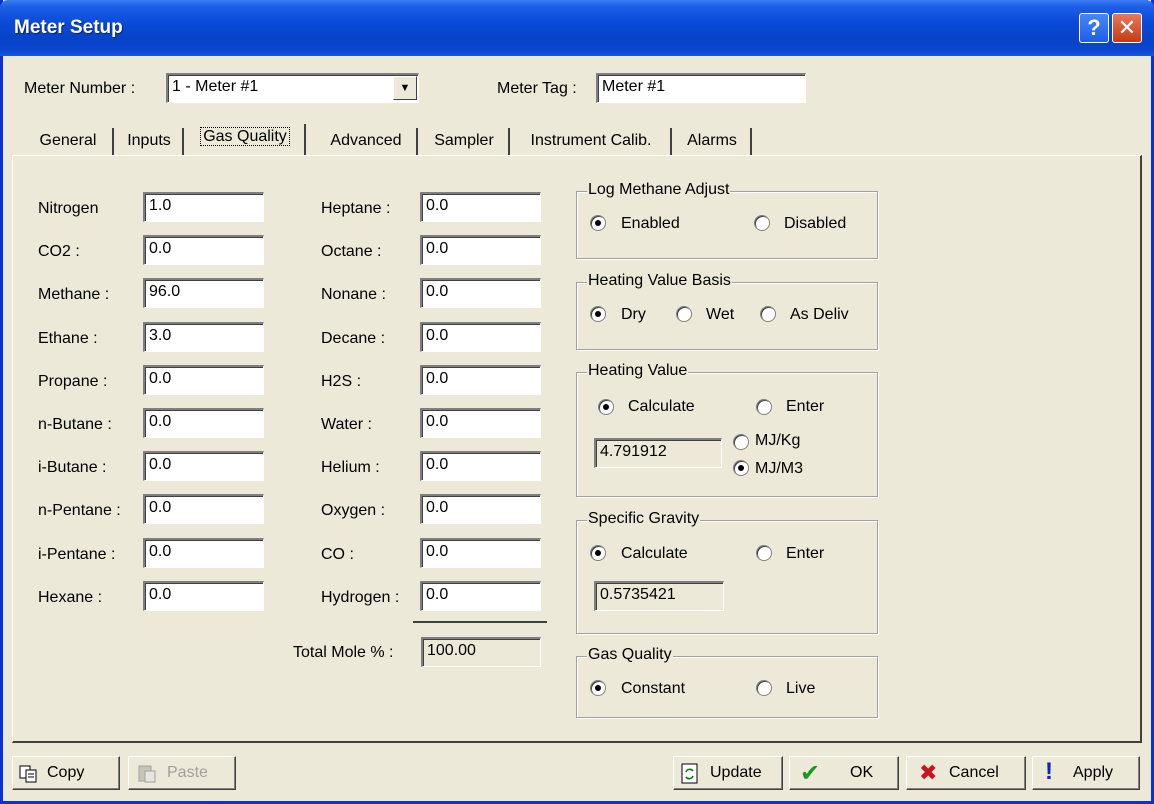 The image size is (1154, 804). I want to click on paste-button: Paste, so click(182, 773).